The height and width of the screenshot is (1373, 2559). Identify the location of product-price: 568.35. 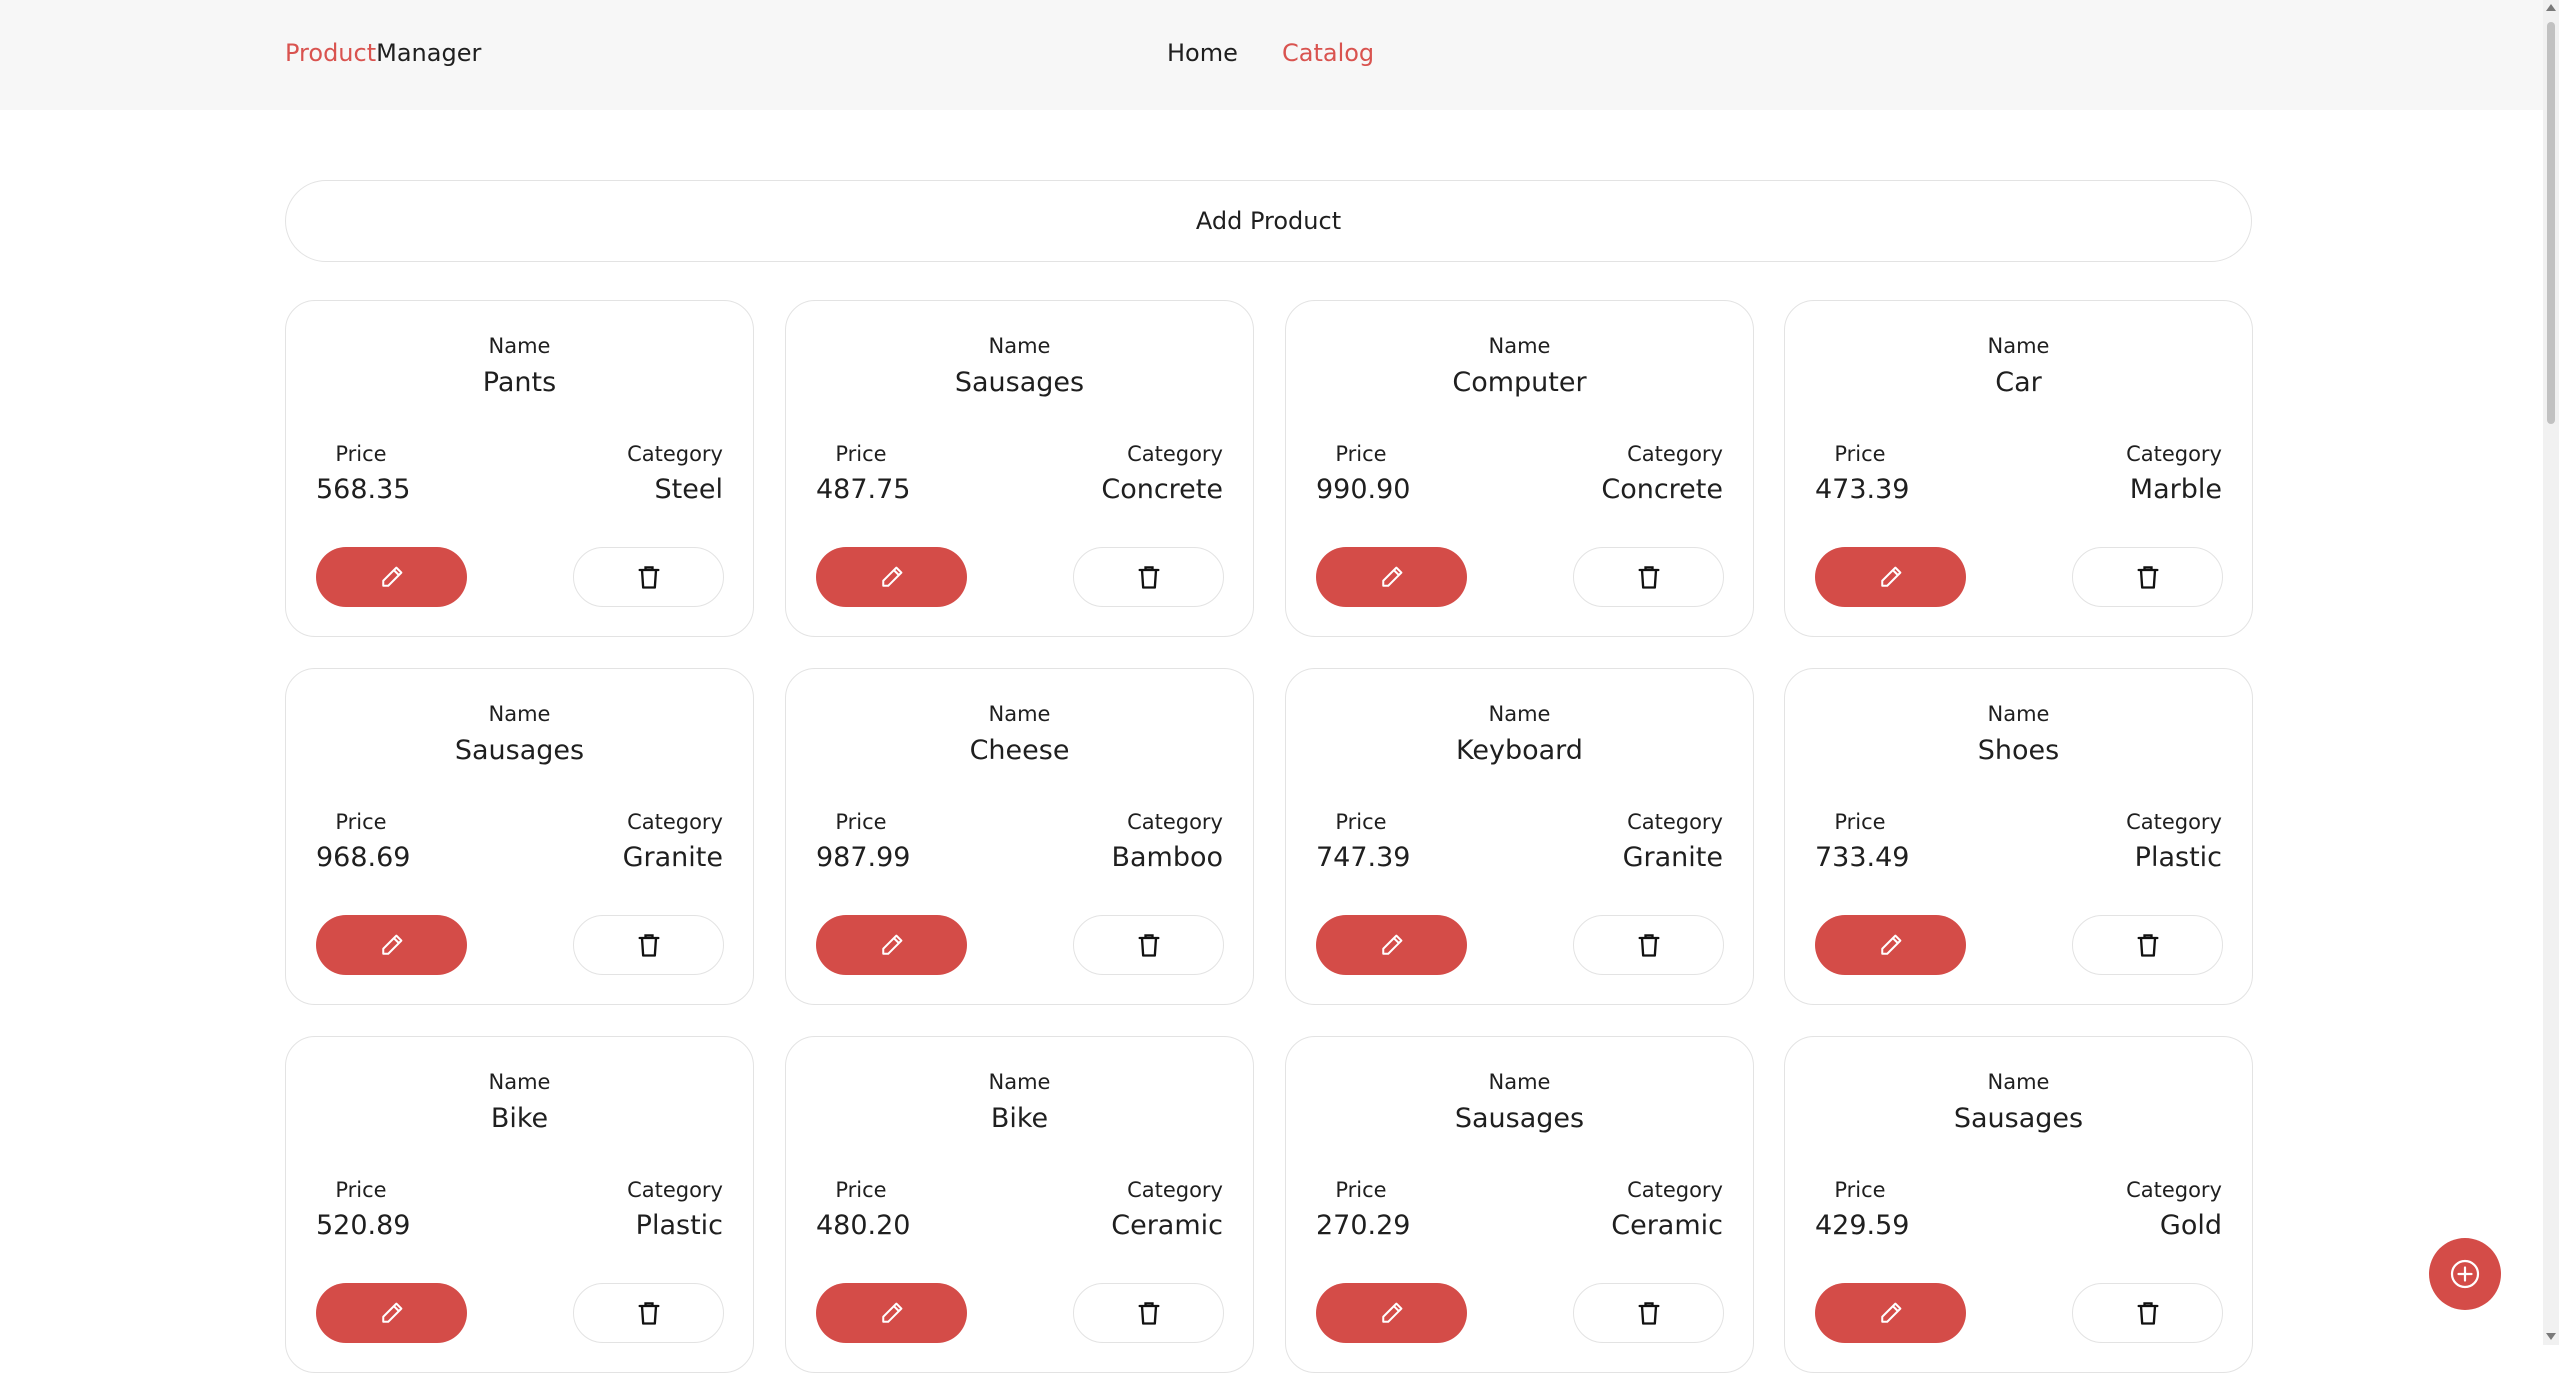
(363, 489).